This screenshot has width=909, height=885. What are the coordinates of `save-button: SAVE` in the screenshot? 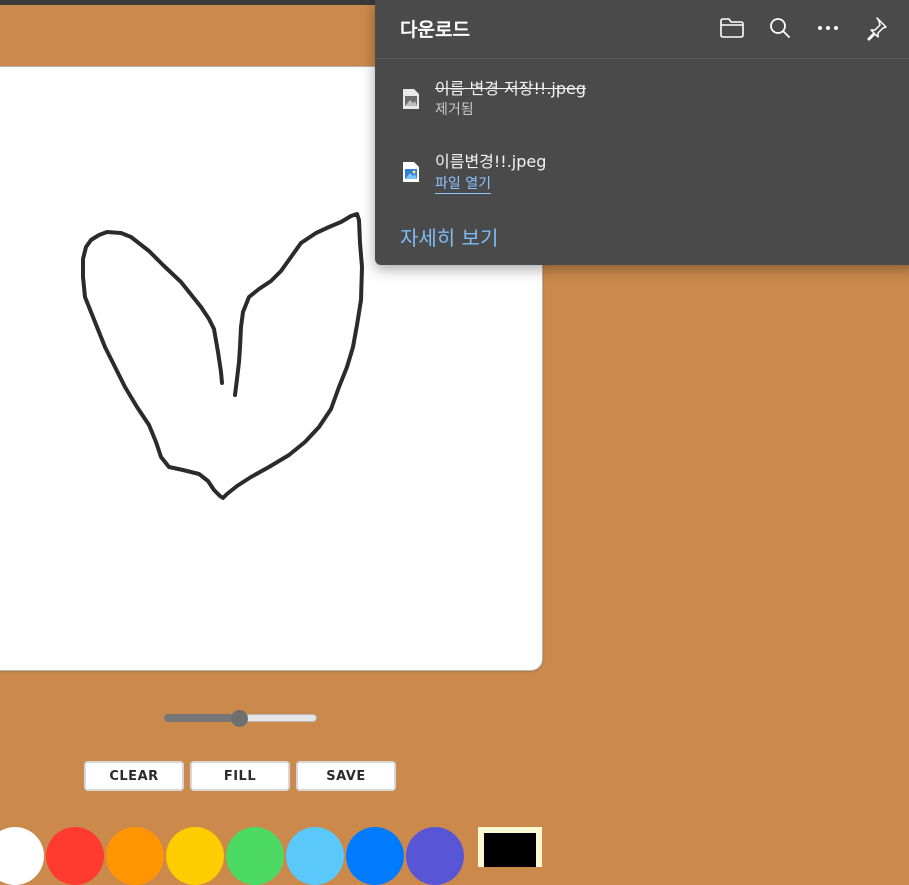 It's located at (346, 776).